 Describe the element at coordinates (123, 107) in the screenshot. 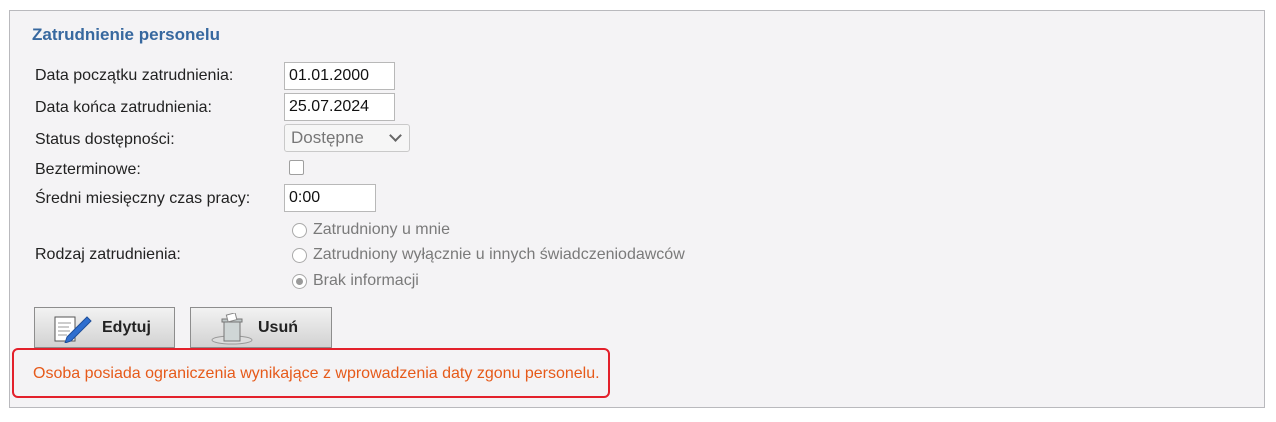

I see `end-date-label: Data końca zatrudnienia:` at that location.